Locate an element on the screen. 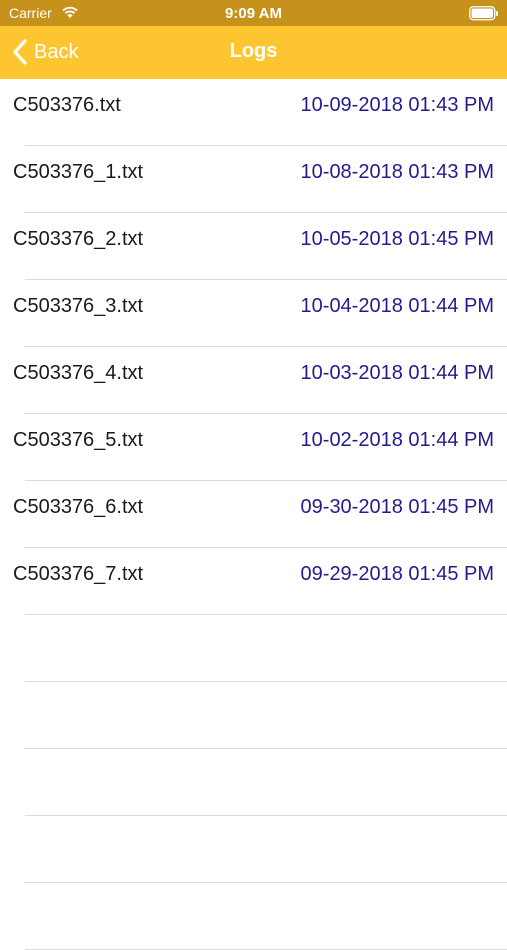 The image size is (507, 950). log-row: C503376_5.txt 10-02-2018 01:44 PM is located at coordinates (253, 447).